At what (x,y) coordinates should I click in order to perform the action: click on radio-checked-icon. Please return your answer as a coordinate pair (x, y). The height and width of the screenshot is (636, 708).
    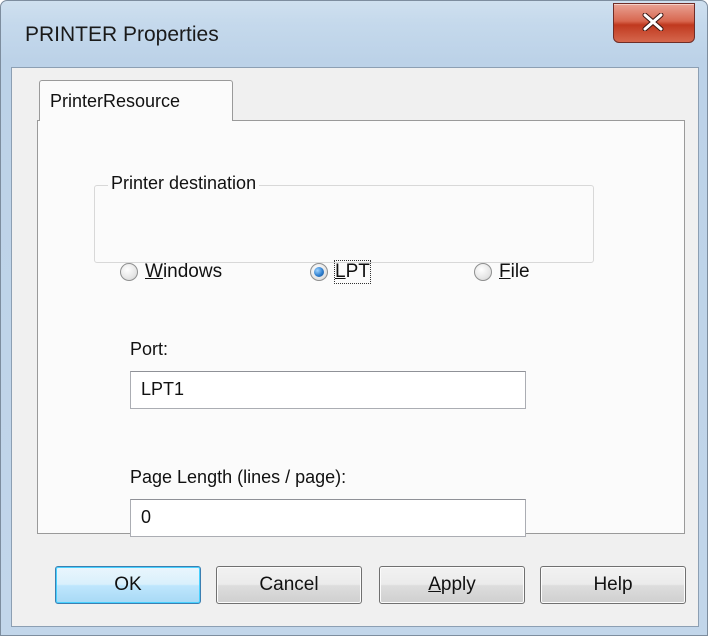
    Looking at the image, I should click on (319, 272).